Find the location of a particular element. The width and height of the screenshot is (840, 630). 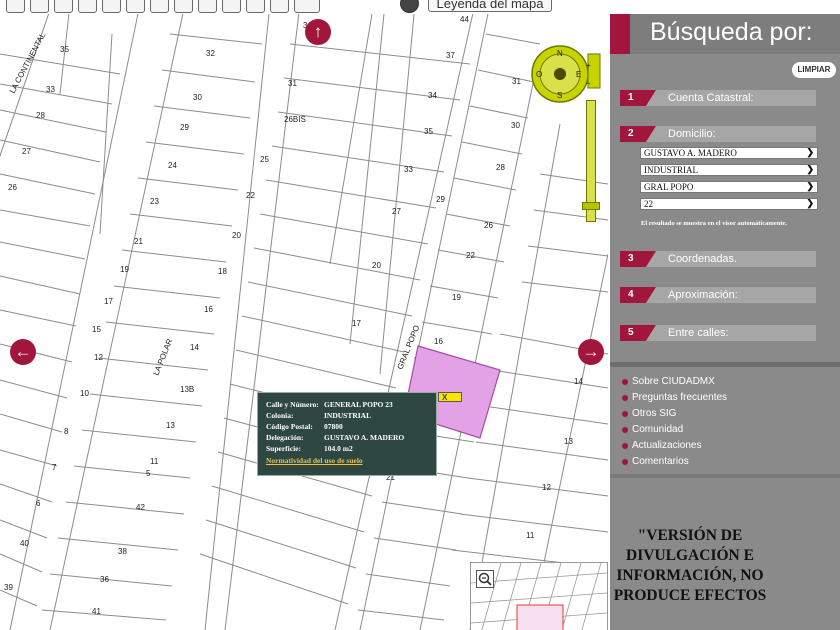

lot-number-label: 24 is located at coordinates (172, 165).